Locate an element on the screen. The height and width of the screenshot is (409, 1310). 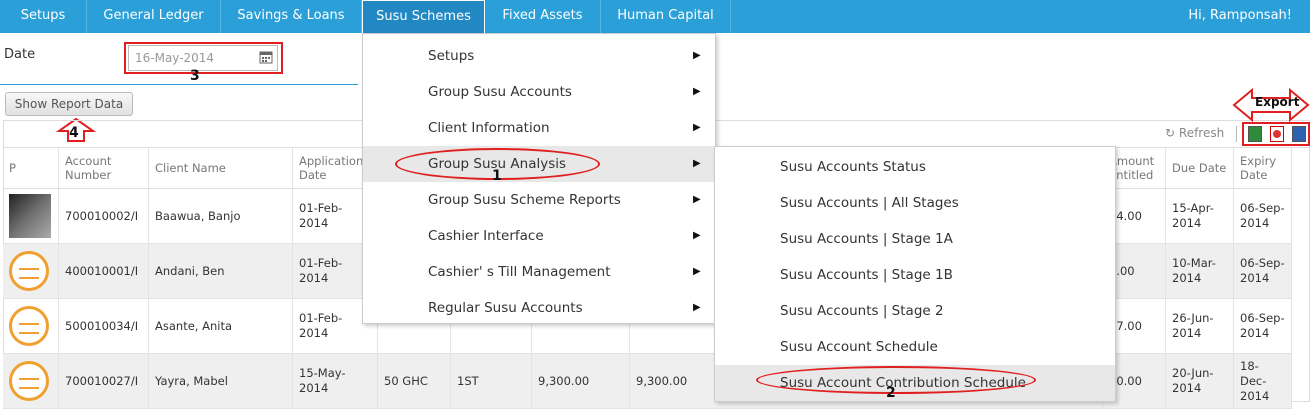
user-greeting: Hi, Ramponsah! is located at coordinates (1240, 15).